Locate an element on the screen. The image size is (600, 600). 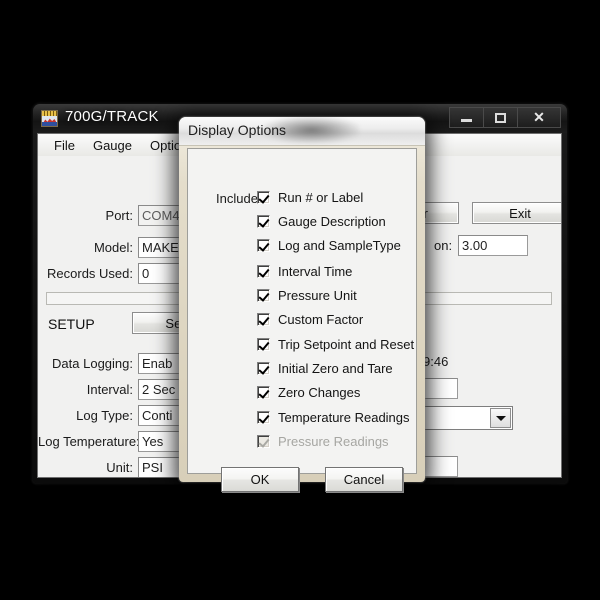
include-label: Include: is located at coordinates (239, 198).